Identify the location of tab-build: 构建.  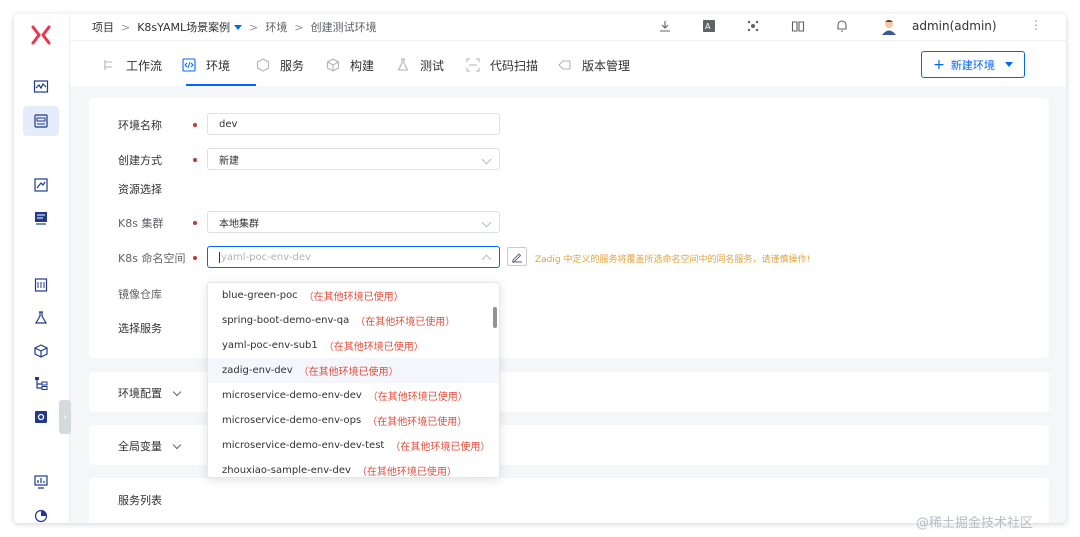
(350, 65).